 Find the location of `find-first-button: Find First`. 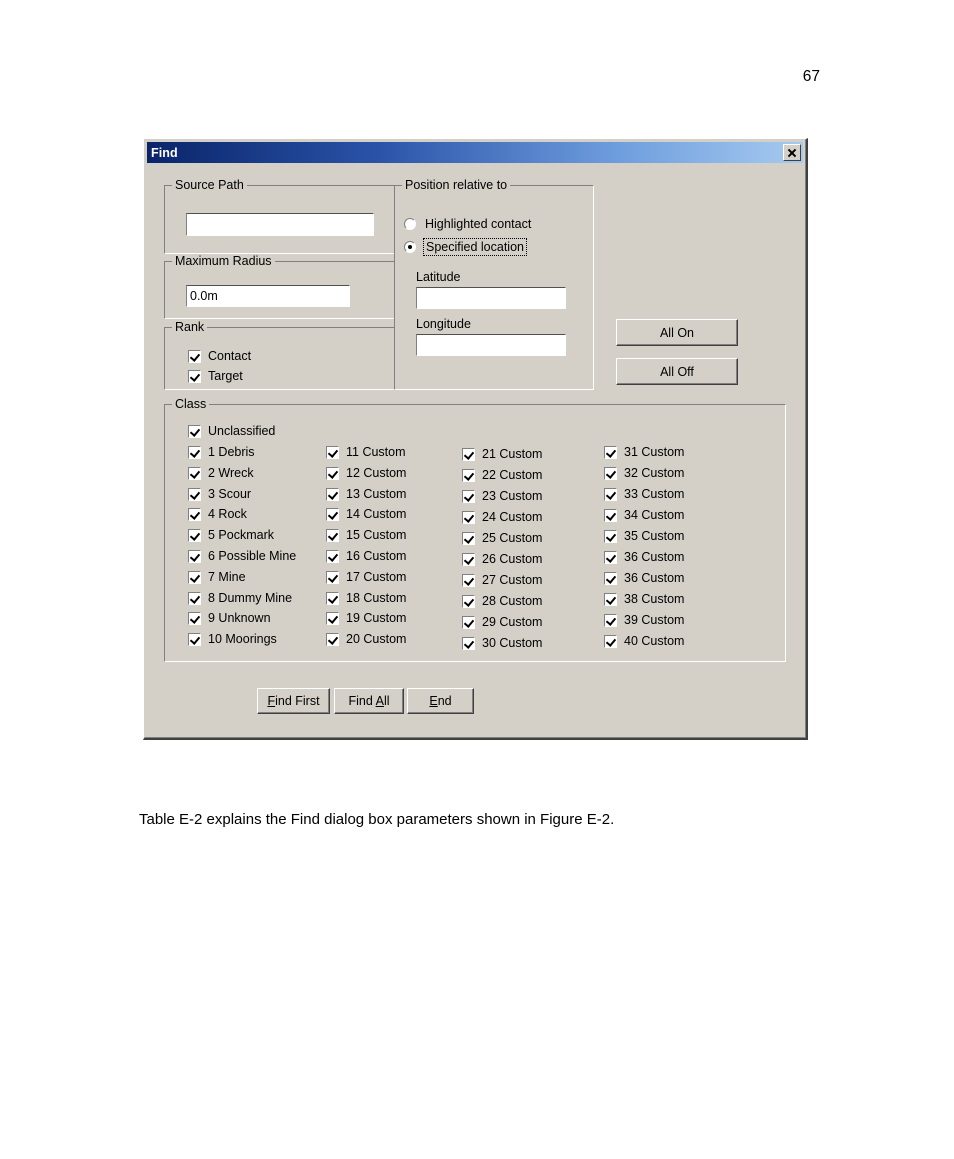

find-first-button: Find First is located at coordinates (293, 701).